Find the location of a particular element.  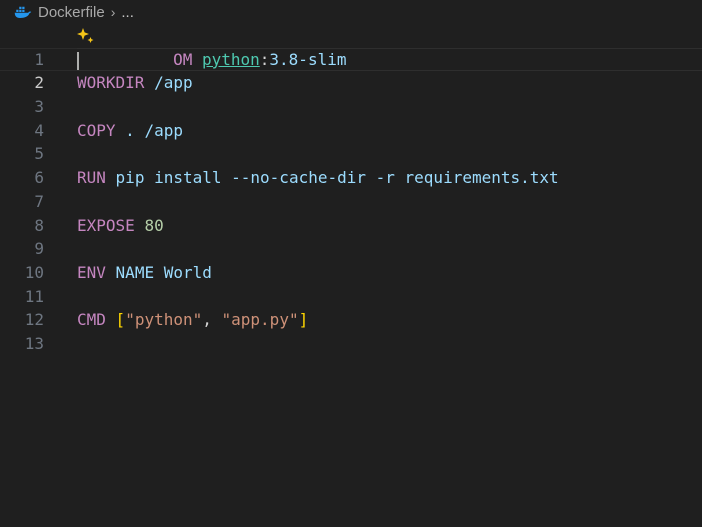

code-line: 6 is located at coordinates (351, 164).